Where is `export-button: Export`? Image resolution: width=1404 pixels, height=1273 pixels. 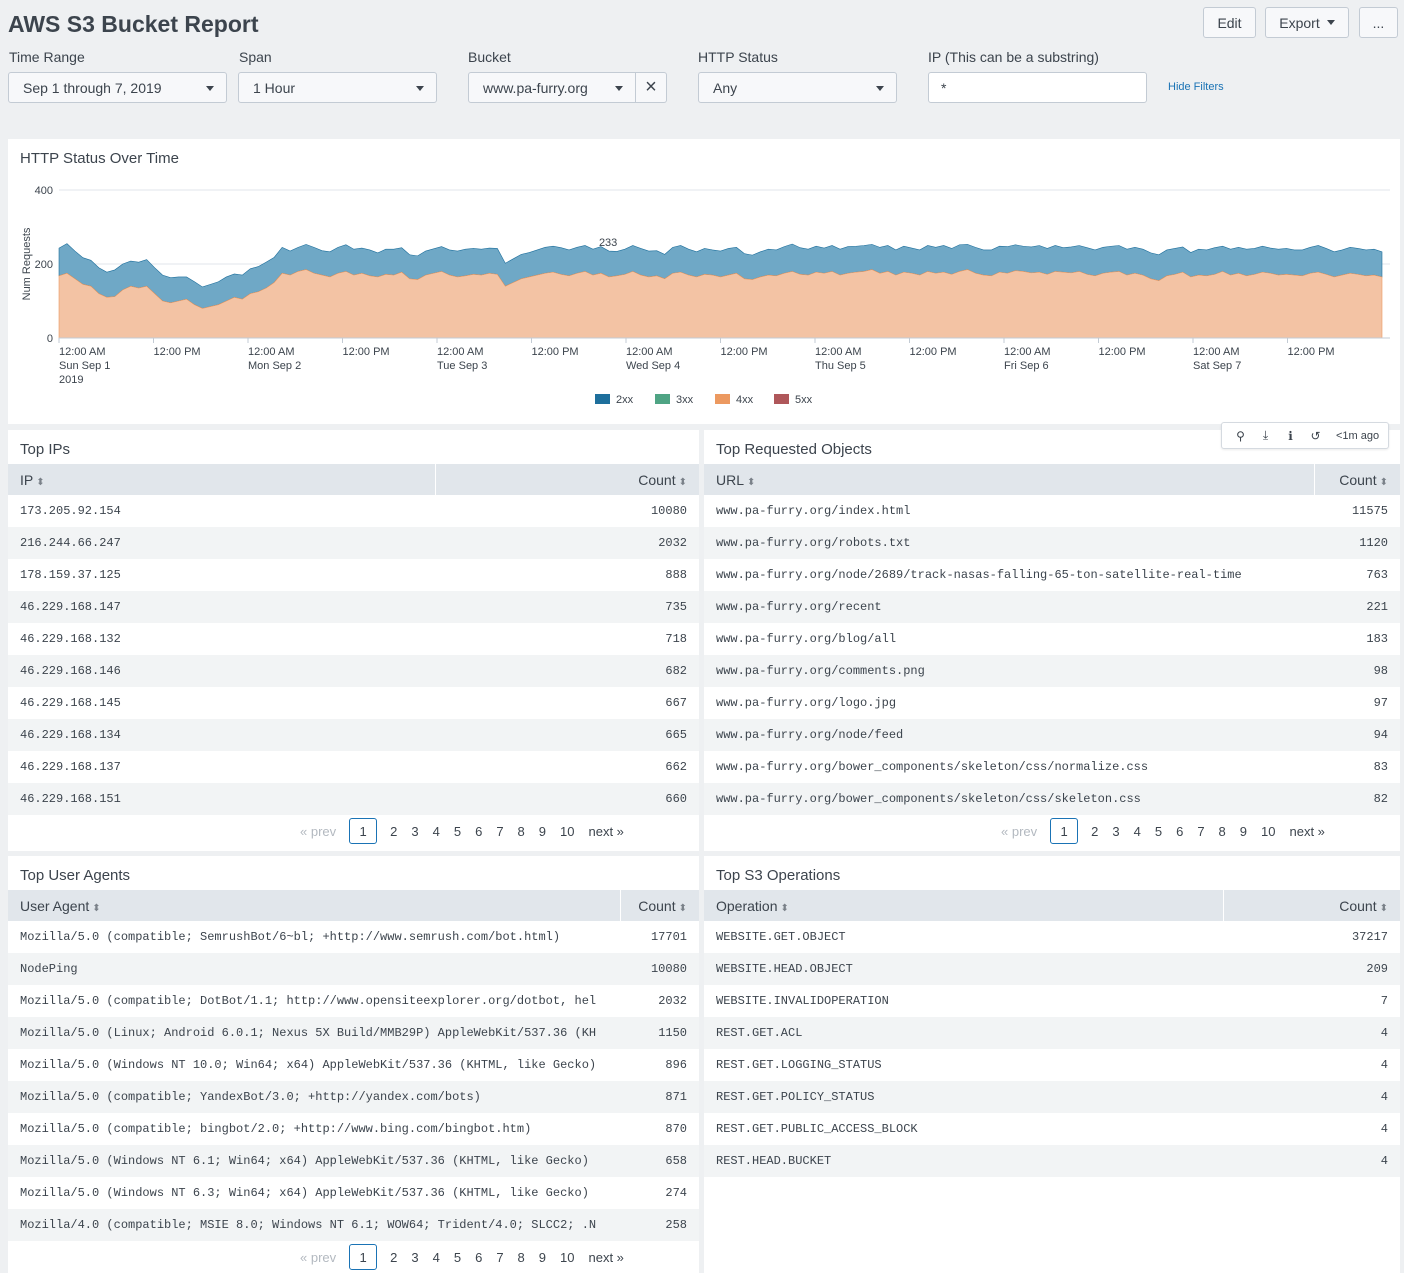
export-button: Export is located at coordinates (1307, 22).